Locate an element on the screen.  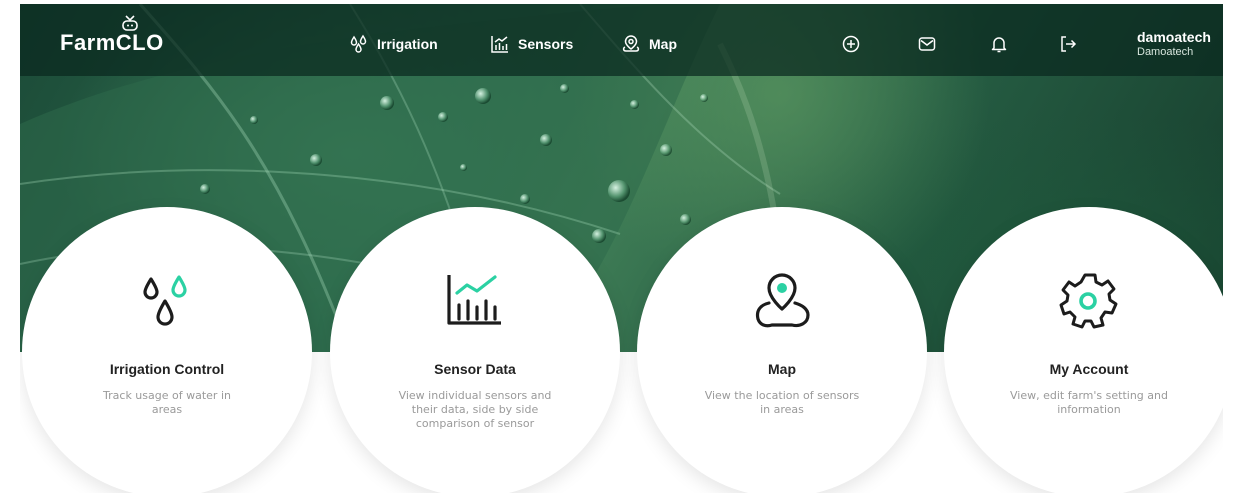
plus-circle-icon is located at coordinates (851, 44).